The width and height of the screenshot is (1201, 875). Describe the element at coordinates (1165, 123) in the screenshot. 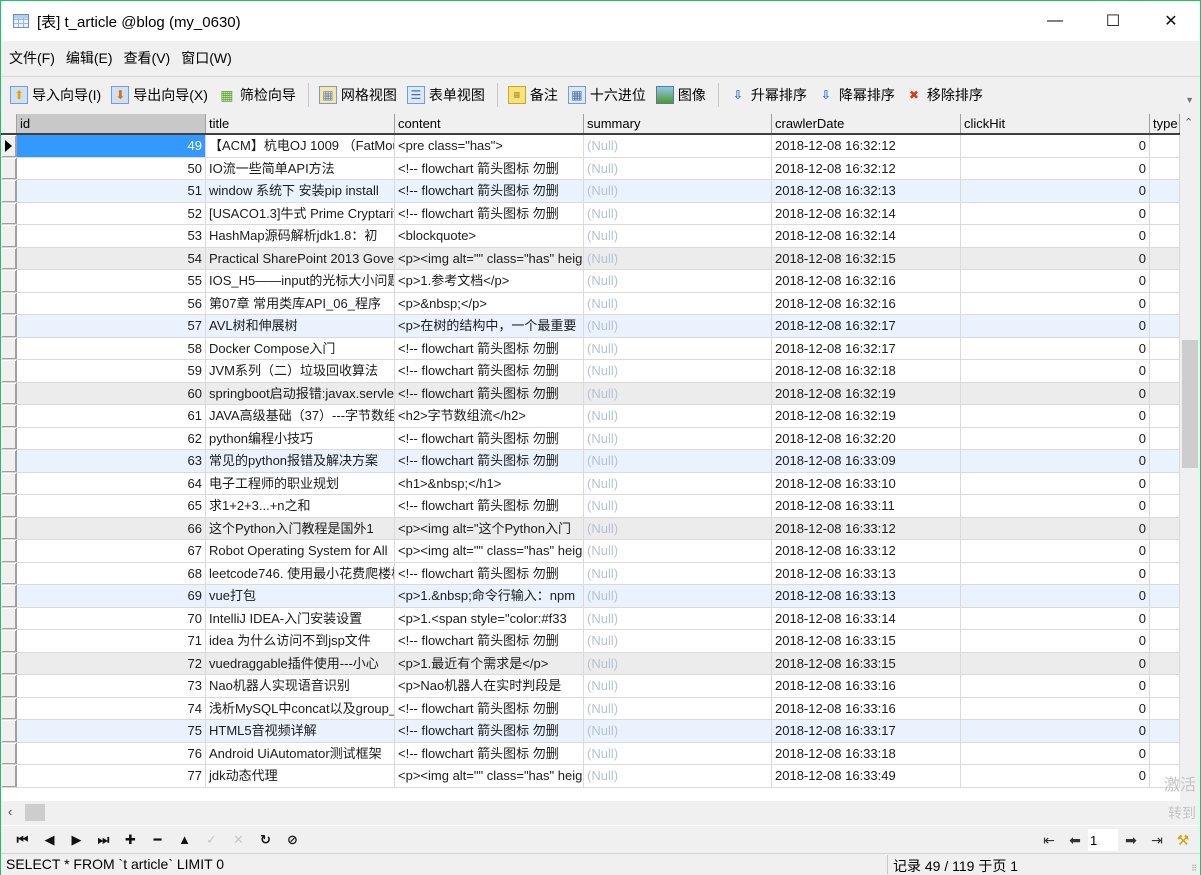

I see `column-header-type: type` at that location.